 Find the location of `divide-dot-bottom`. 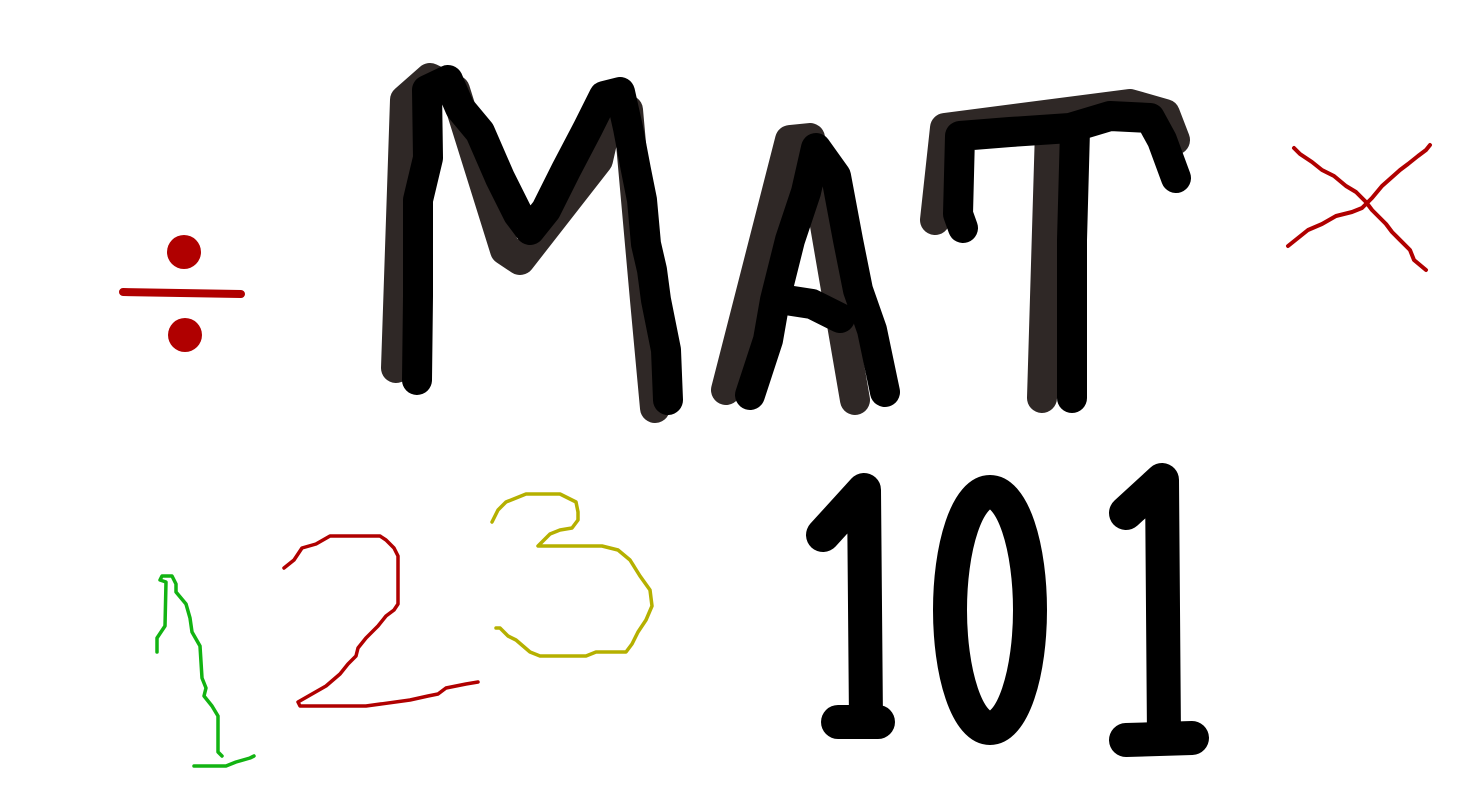

divide-dot-bottom is located at coordinates (185, 335).